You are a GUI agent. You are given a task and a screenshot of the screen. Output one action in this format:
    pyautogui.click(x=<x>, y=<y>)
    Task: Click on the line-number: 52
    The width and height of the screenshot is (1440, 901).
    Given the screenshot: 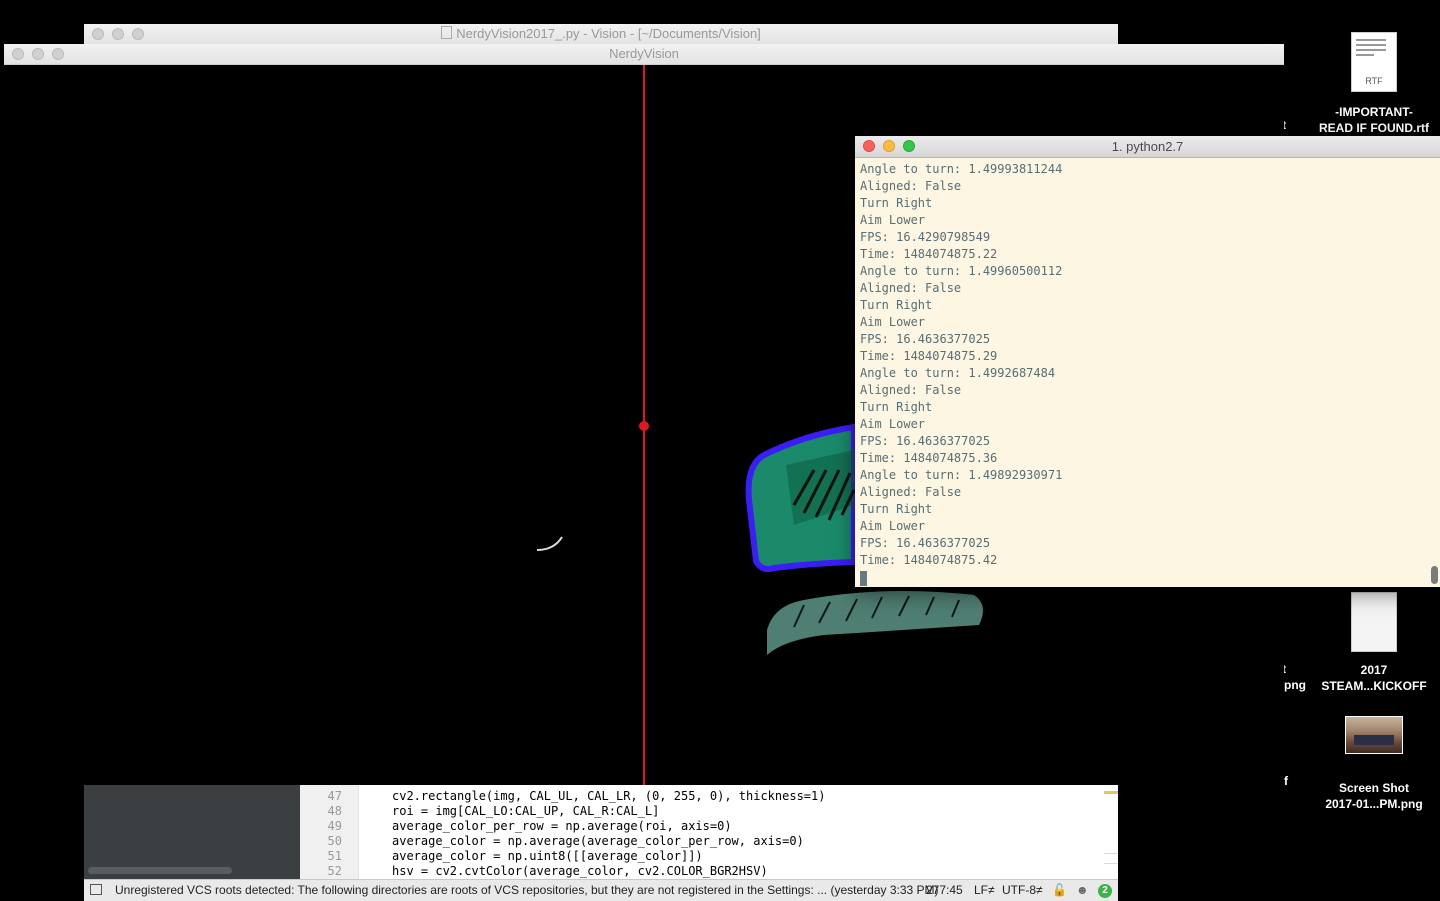 What is the action you would take?
    pyautogui.click(x=334, y=871)
    